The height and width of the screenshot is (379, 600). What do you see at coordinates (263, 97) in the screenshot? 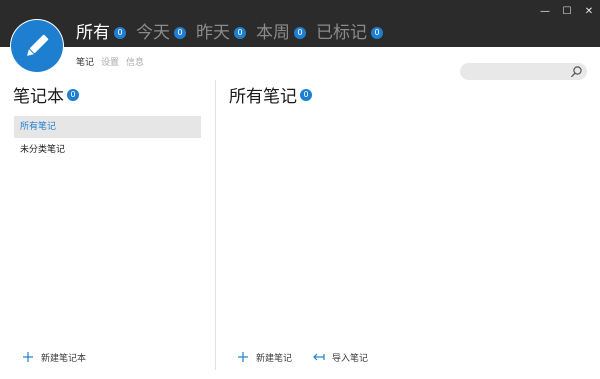
I see `notes-title: 所有笔记` at bounding box center [263, 97].